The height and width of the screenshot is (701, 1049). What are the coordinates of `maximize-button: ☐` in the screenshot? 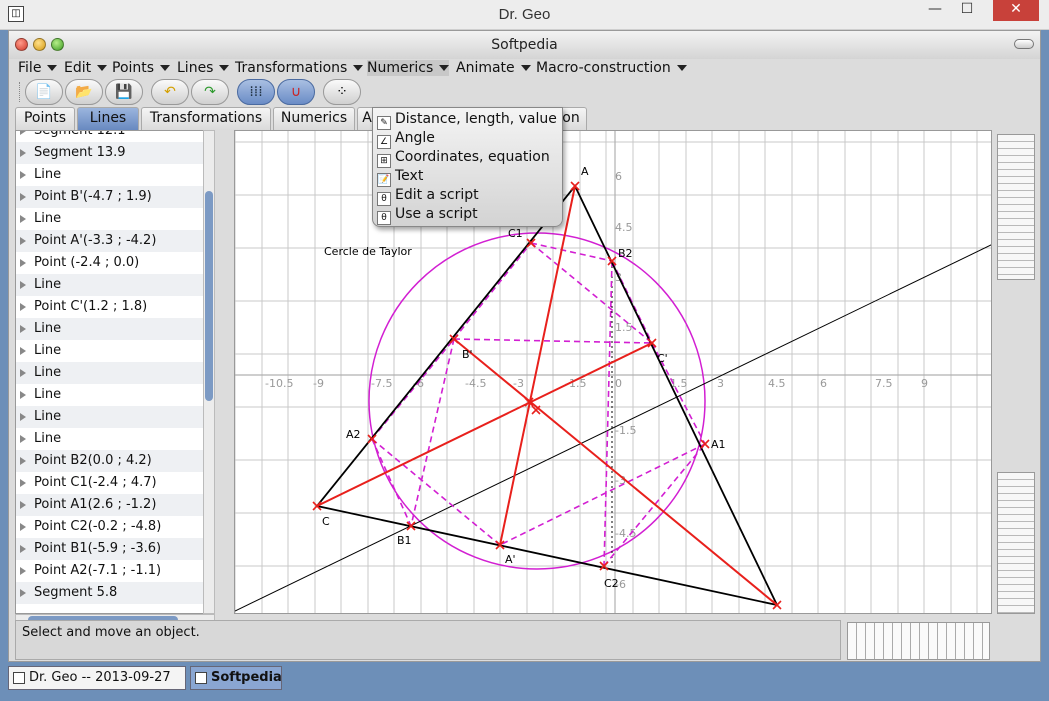 It's located at (967, 10).